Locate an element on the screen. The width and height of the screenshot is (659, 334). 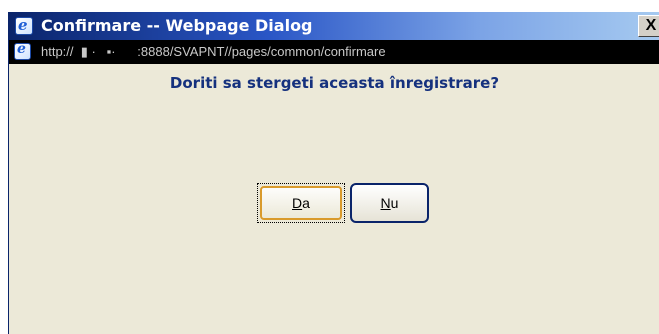
no-button-label: Nu is located at coordinates (389, 203).